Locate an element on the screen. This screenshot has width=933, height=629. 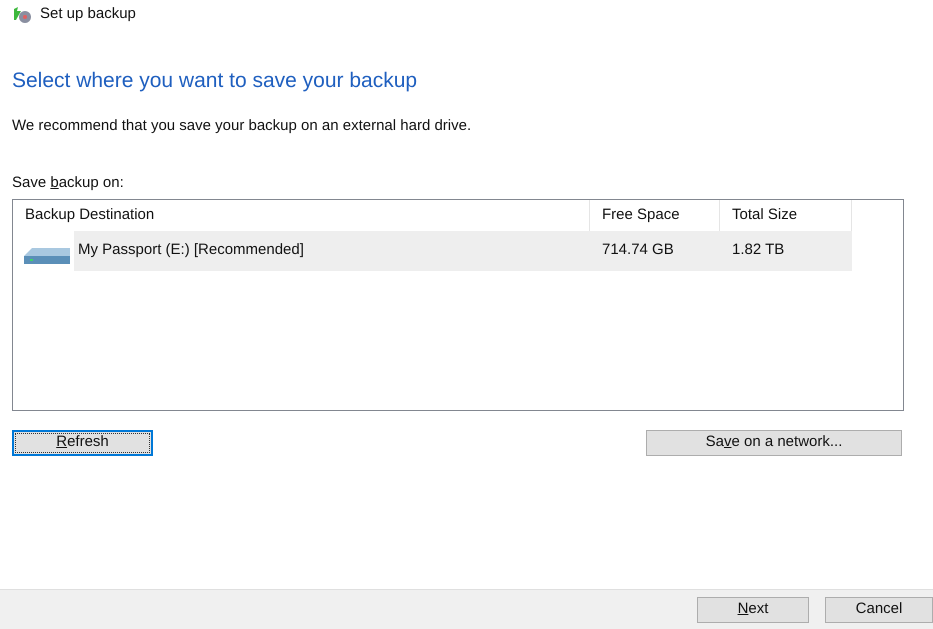
list-label: Save backup on: is located at coordinates (68, 183).